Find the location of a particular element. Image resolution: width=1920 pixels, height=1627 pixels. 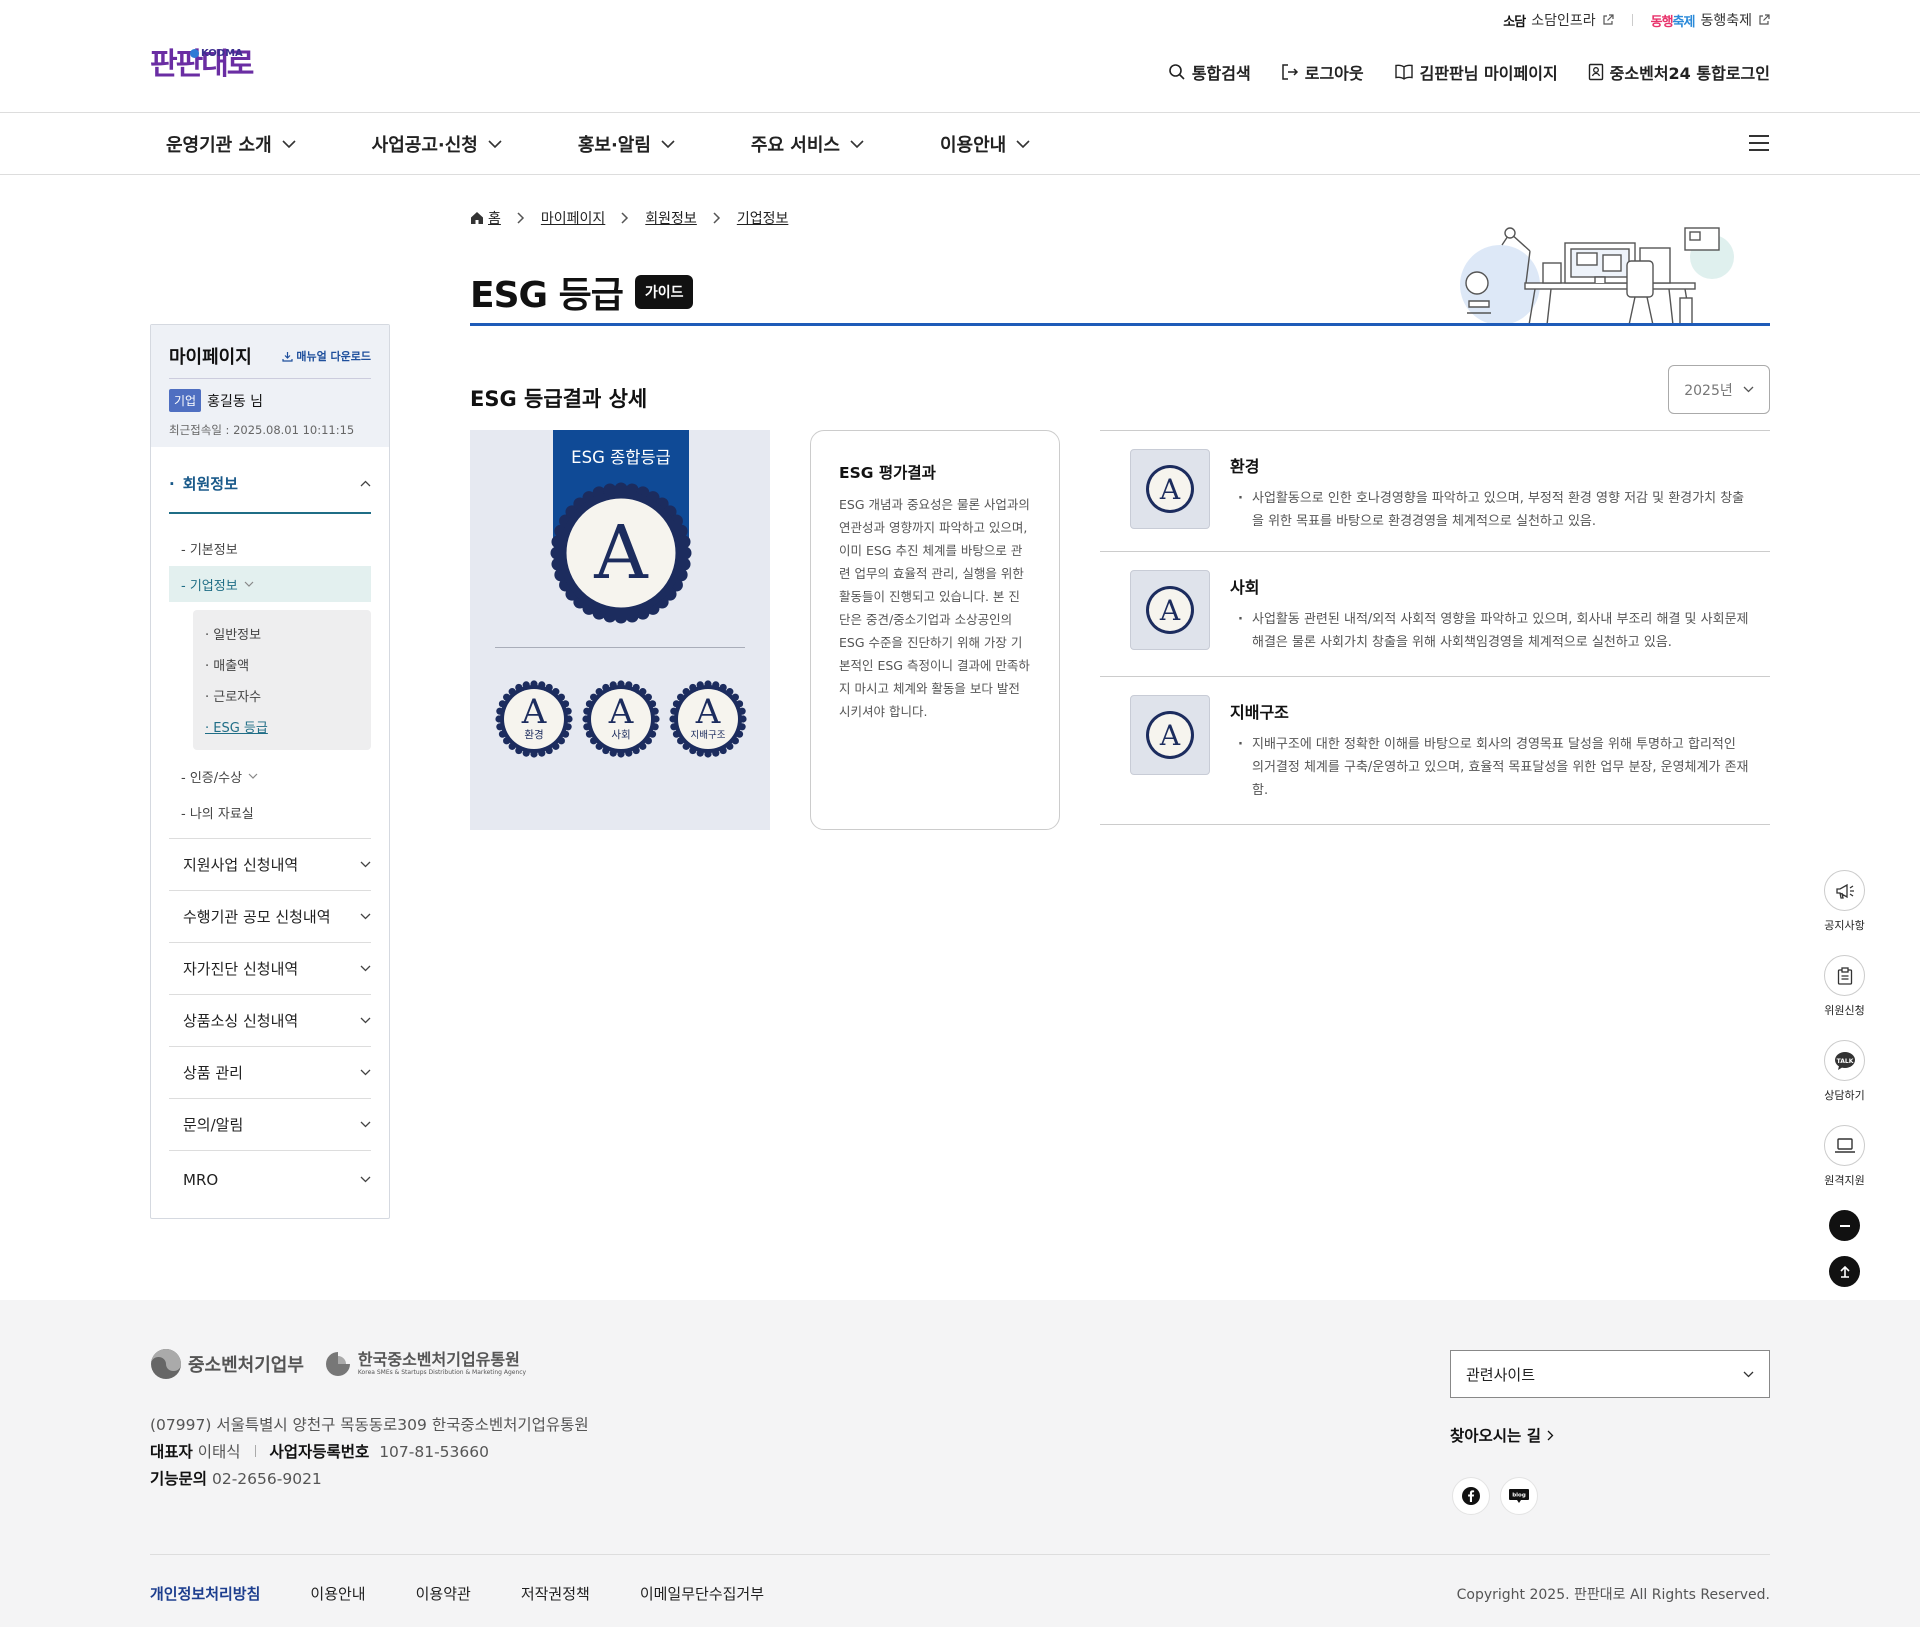

quick-remote-label: 원격지원 is located at coordinates (1844, 1180).